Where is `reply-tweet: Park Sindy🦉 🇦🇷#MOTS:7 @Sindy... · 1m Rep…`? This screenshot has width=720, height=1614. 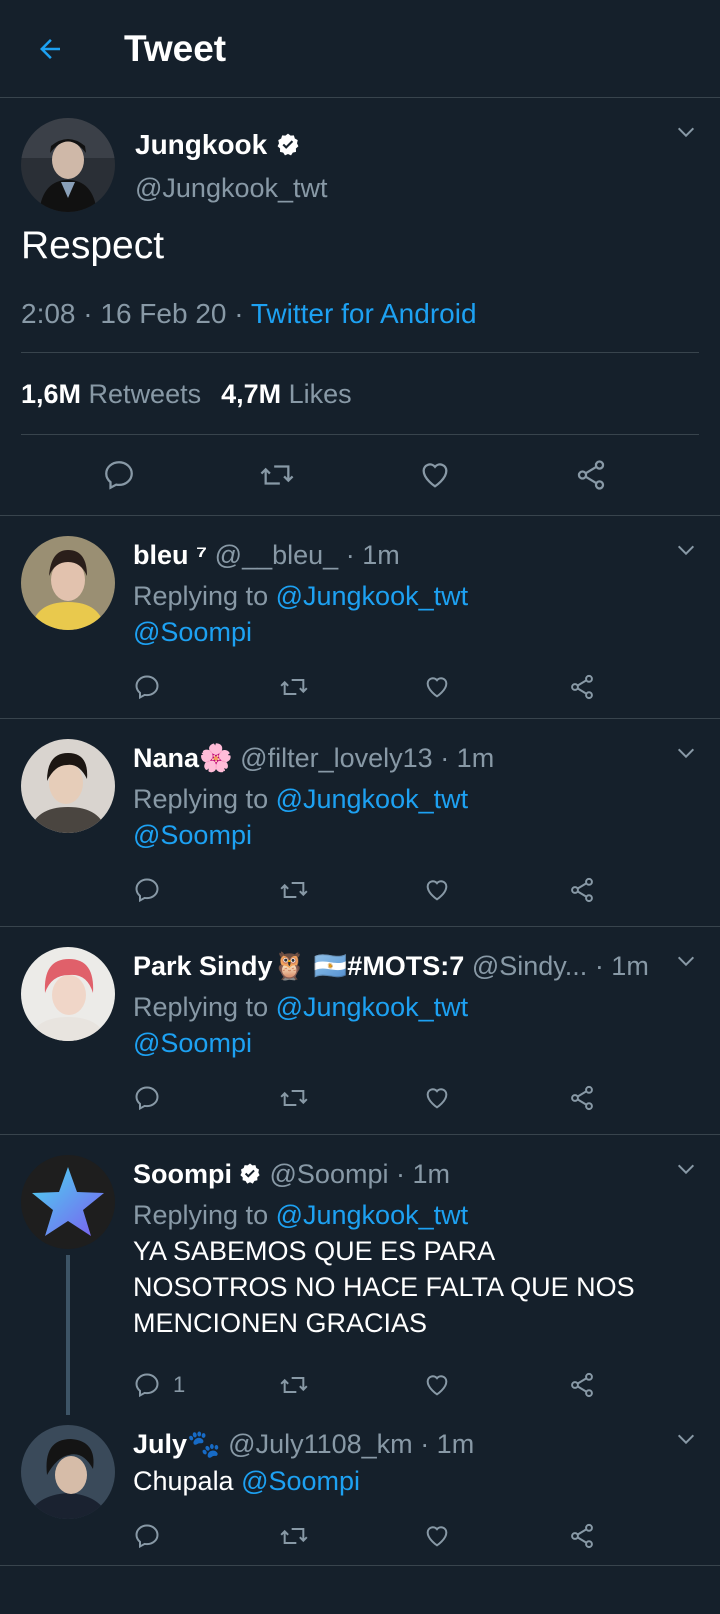 reply-tweet: Park Sindy🦉 🇦🇷#MOTS:7 @Sindy... · 1m Rep… is located at coordinates (360, 1030).